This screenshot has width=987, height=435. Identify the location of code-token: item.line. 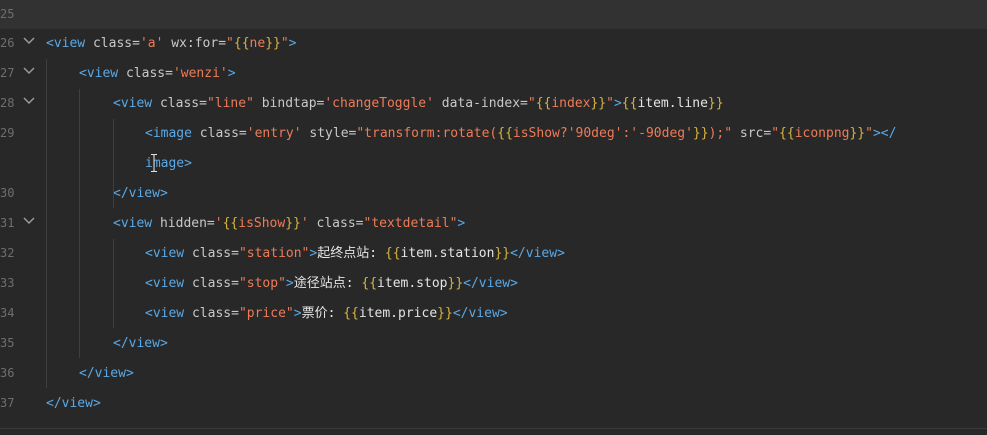
(672, 103).